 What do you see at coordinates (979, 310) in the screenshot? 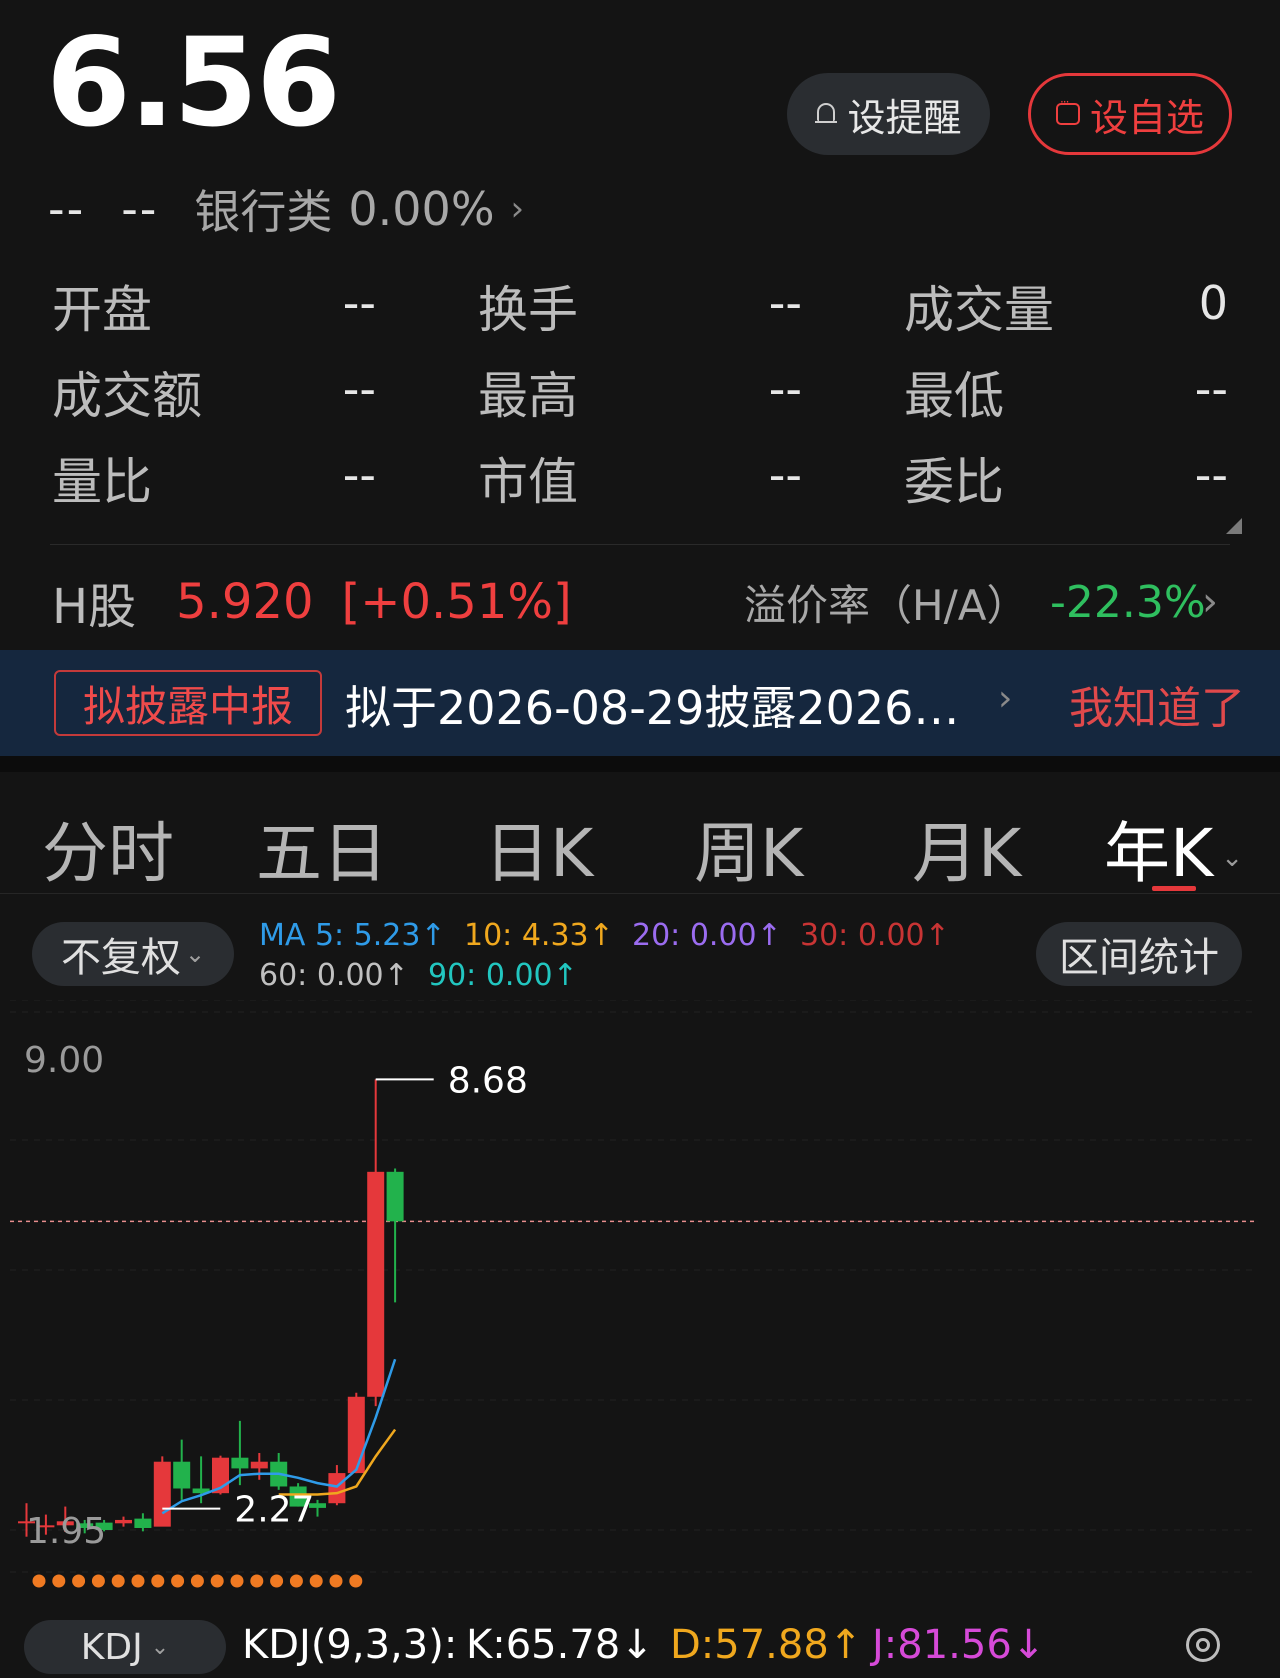
I see `stat-volume-label: 成交量` at bounding box center [979, 310].